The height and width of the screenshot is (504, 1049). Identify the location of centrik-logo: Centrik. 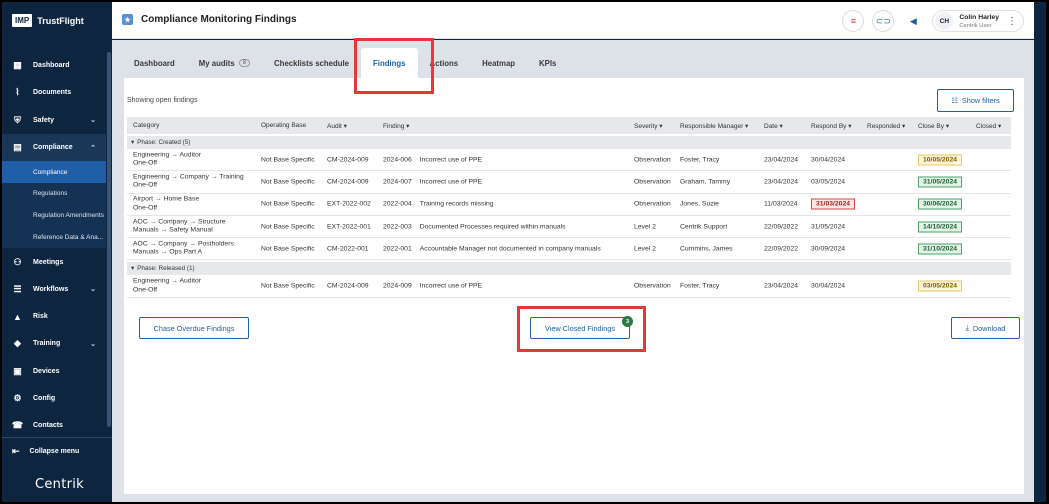
(59, 484).